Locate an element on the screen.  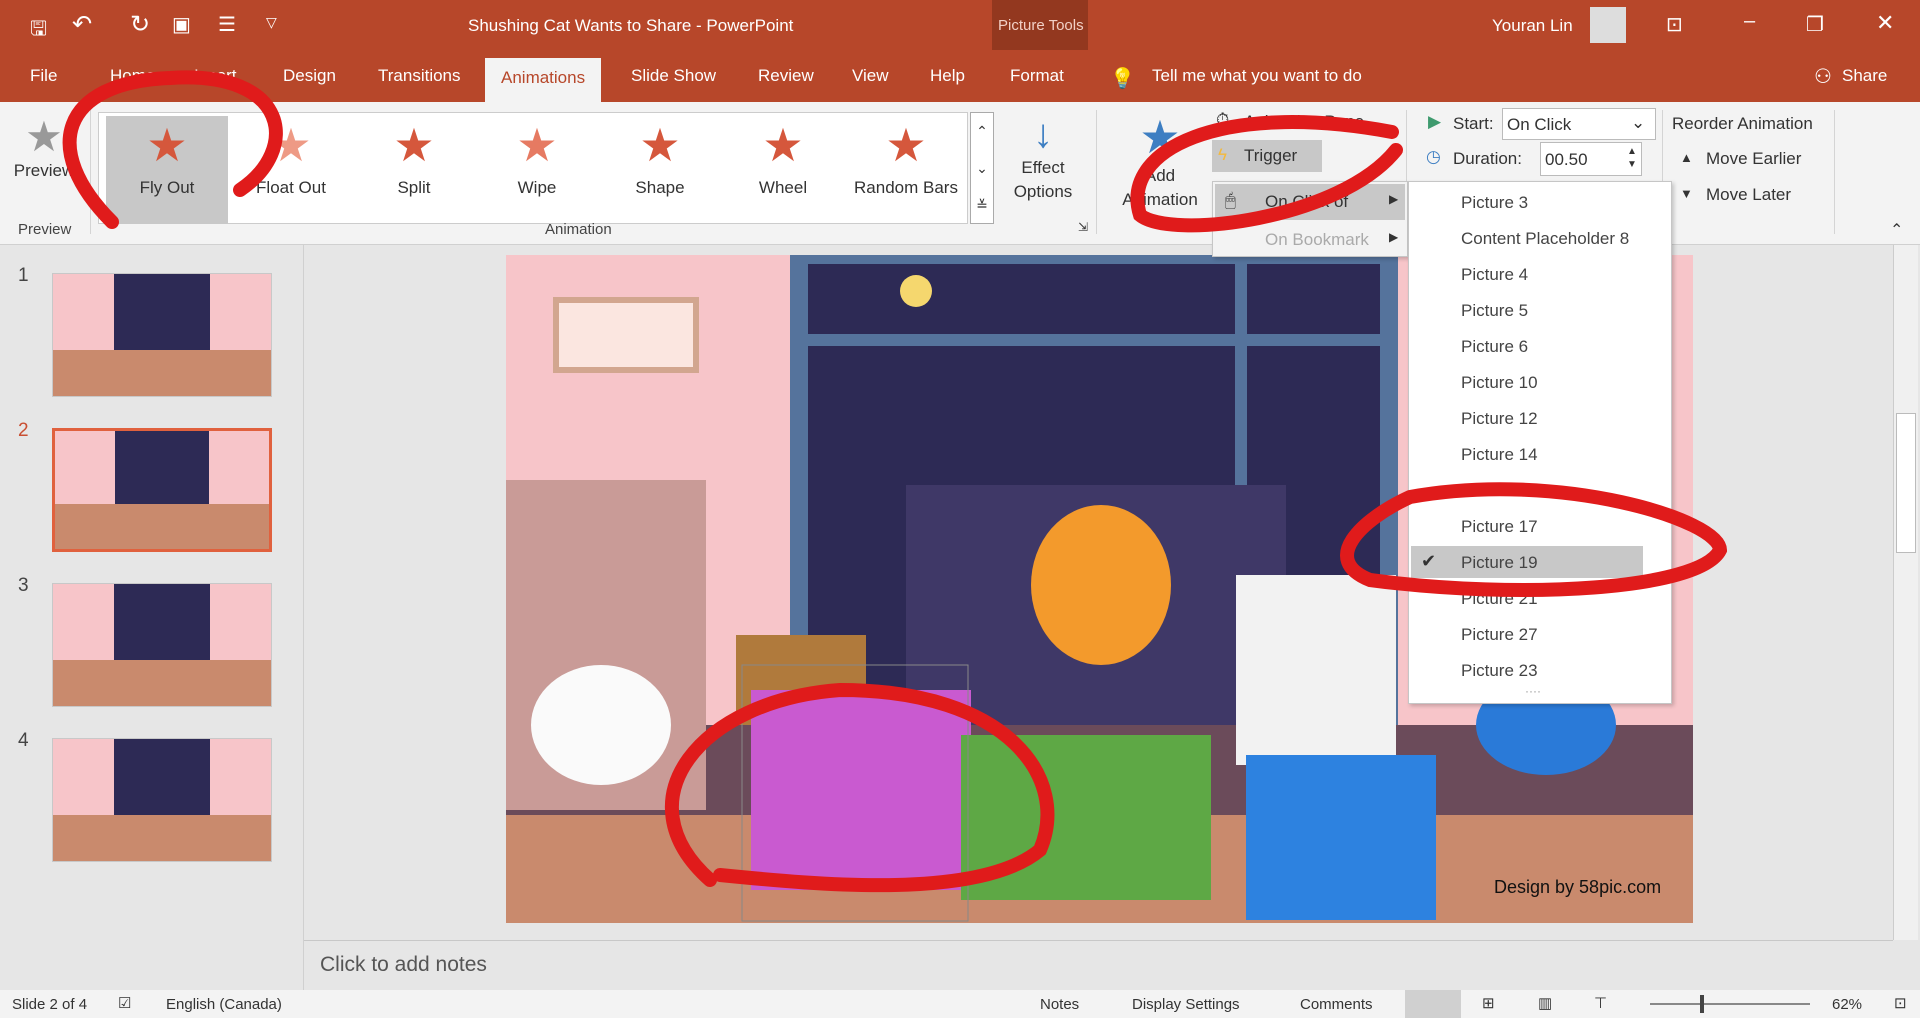
menu-item-label: Picture 5 is located at coordinates (1495, 310).